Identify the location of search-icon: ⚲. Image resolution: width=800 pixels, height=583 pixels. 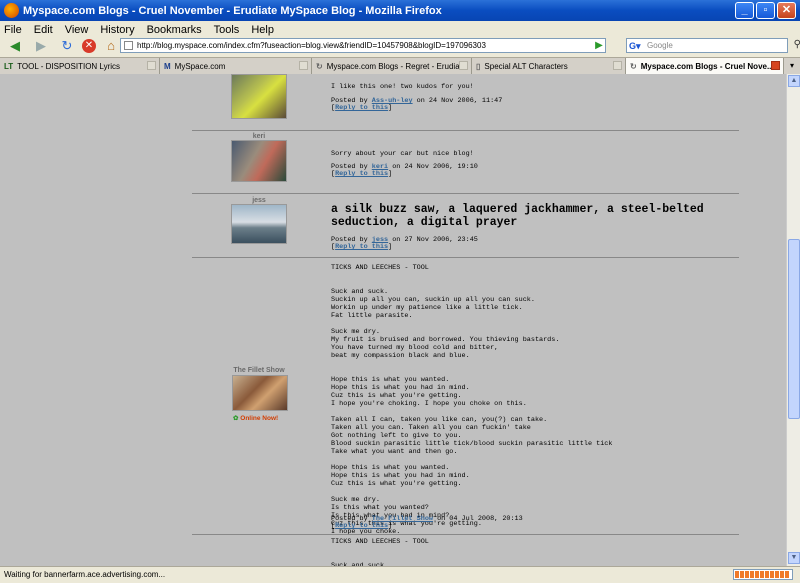
(797, 44).